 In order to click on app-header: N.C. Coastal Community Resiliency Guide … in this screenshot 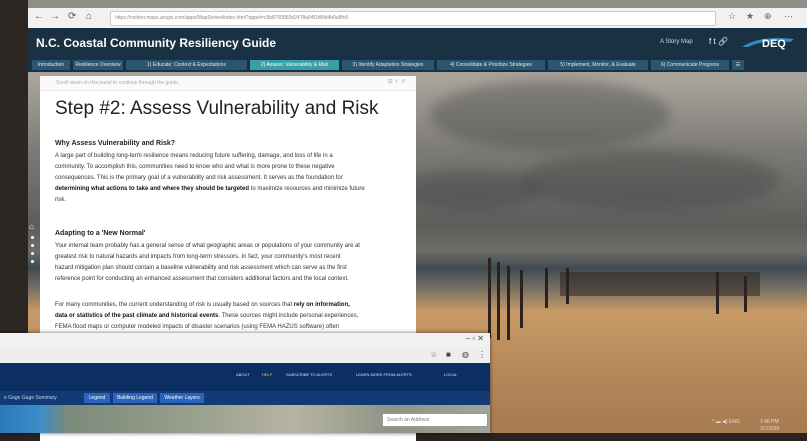, I will do `click(417, 43)`.